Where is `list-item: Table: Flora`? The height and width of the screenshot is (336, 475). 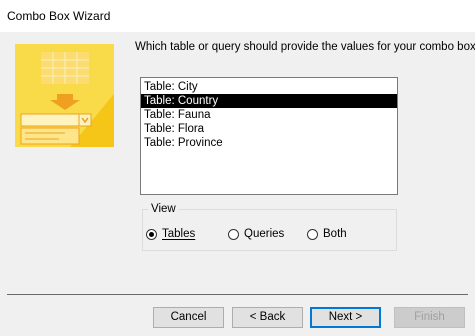 list-item: Table: Flora is located at coordinates (269, 129).